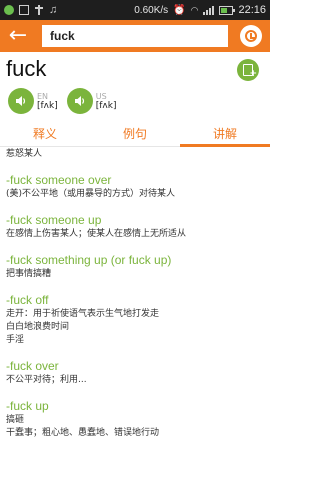 The width and height of the screenshot is (320, 480). I want to click on pronounce-en-button, so click(21, 101).